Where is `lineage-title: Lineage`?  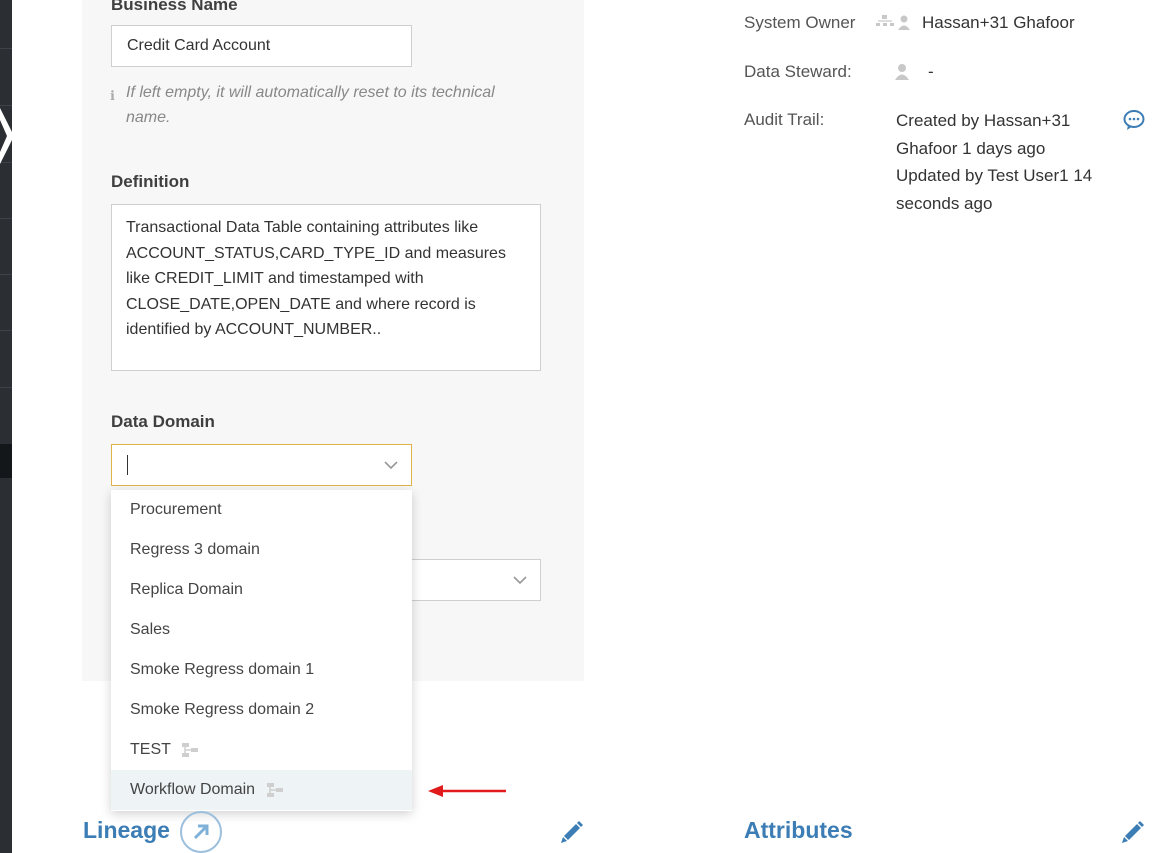
lineage-title: Lineage is located at coordinates (126, 830).